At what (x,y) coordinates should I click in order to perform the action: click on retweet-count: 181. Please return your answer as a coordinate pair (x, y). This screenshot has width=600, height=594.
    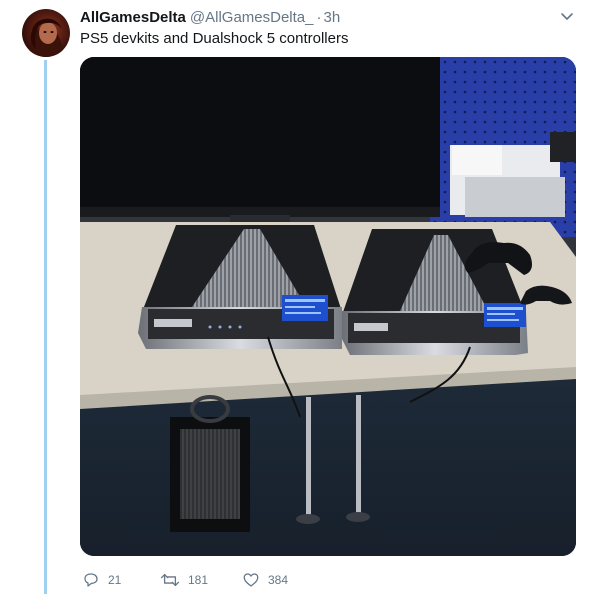
    Looking at the image, I should click on (198, 580).